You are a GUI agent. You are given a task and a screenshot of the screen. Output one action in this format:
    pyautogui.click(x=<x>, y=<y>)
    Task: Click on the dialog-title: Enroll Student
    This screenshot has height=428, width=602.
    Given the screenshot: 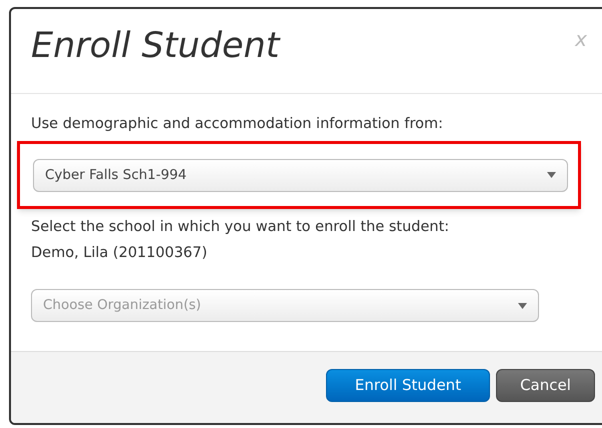 What is the action you would take?
    pyautogui.click(x=155, y=46)
    